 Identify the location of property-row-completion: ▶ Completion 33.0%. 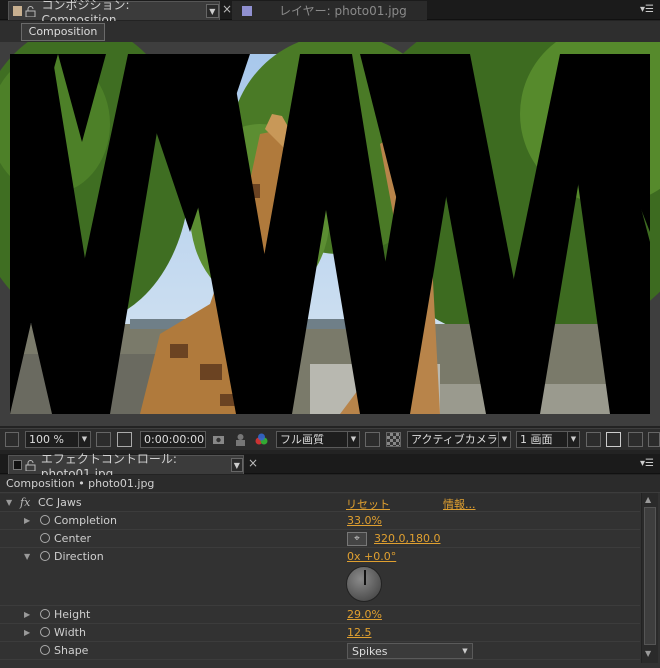
(320, 521).